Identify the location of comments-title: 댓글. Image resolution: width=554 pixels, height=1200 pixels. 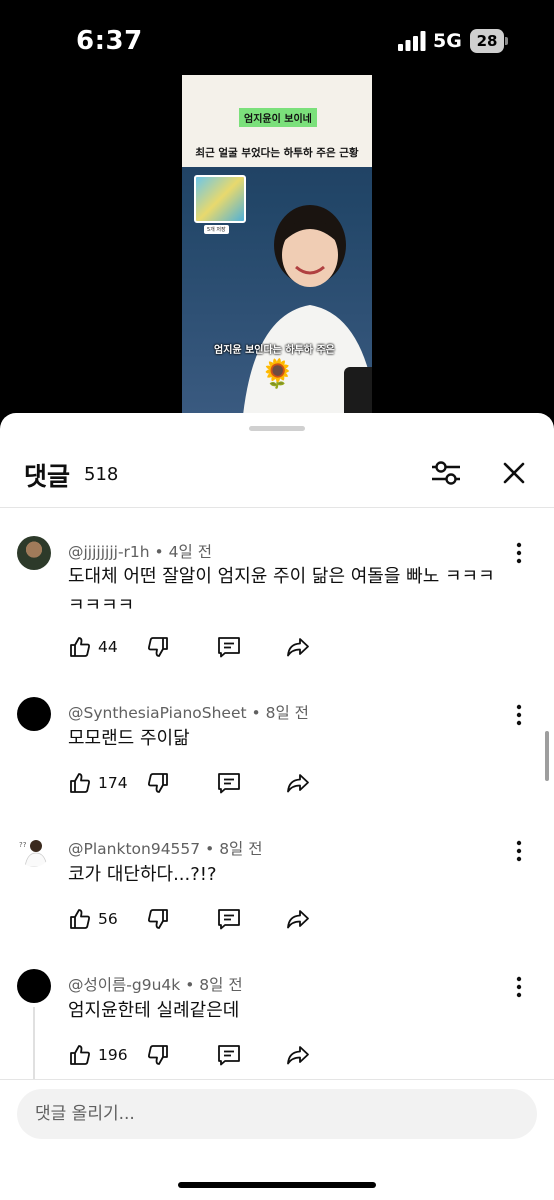
(47, 476).